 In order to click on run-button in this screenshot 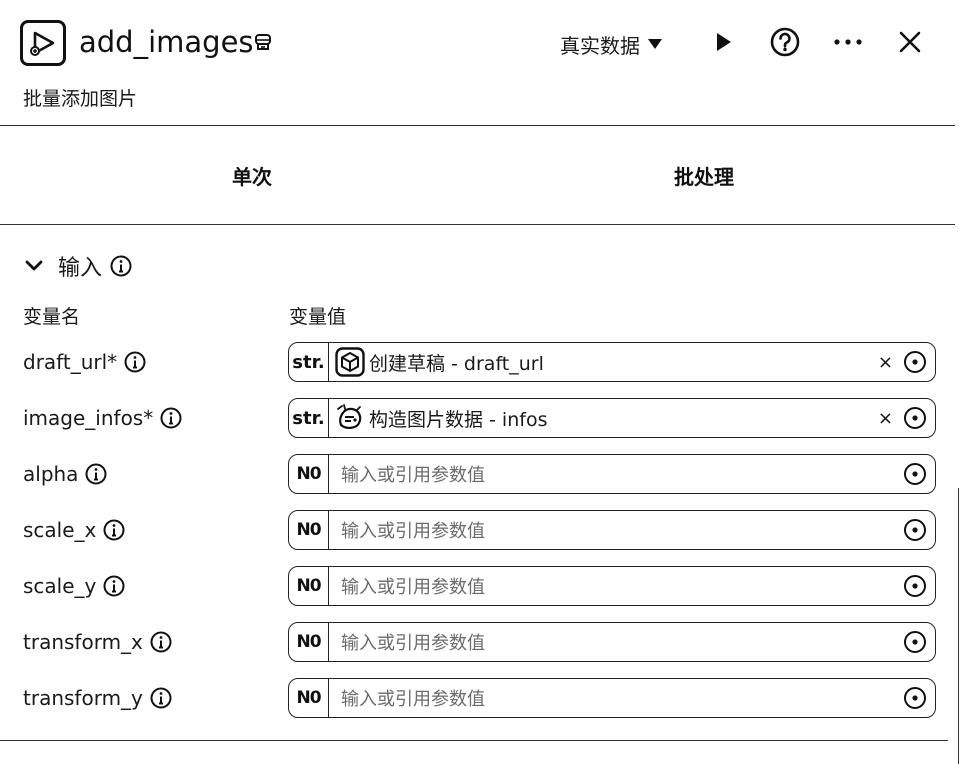, I will do `click(723, 42)`.